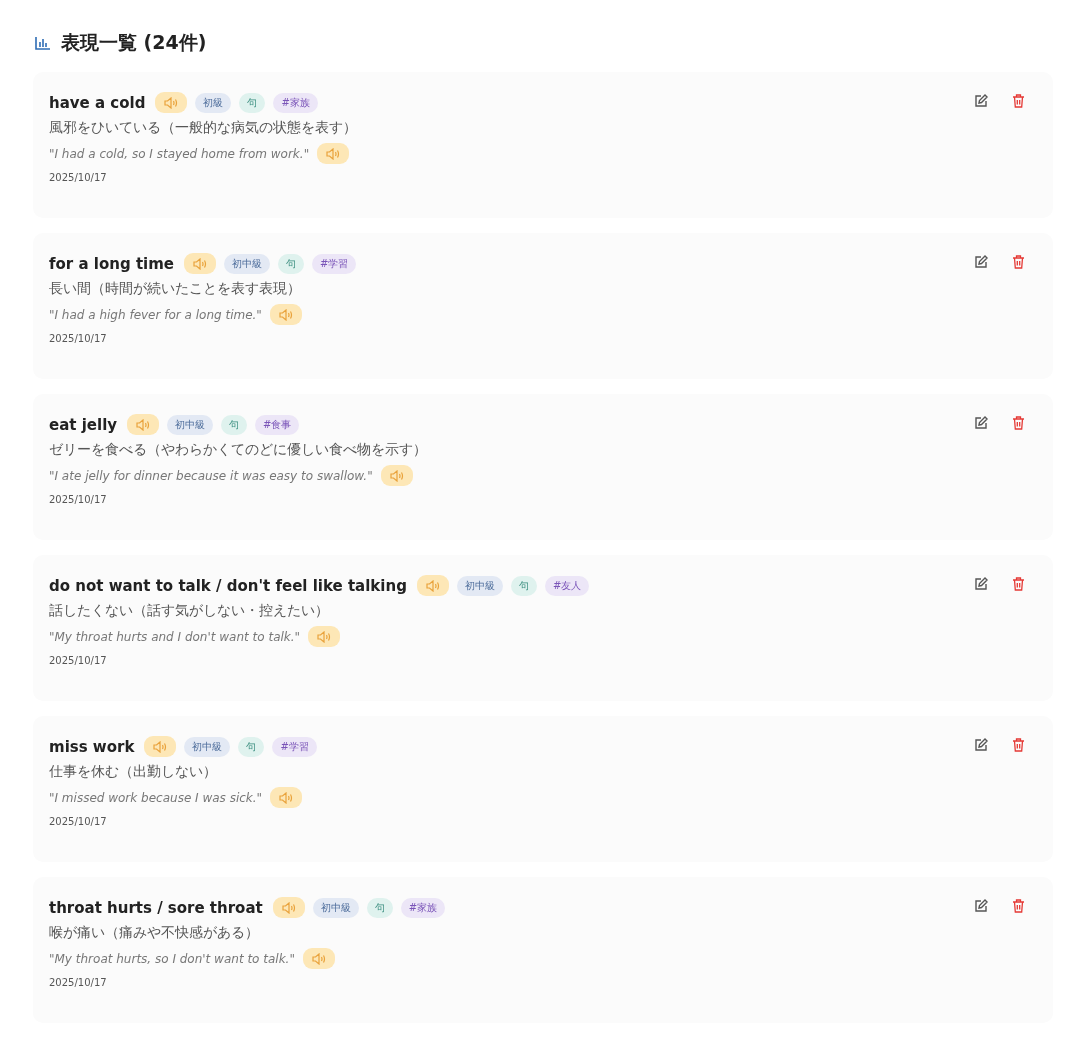  I want to click on meaning-text: 風邪をひいている（一般的な病気の状態を表す）, so click(203, 128).